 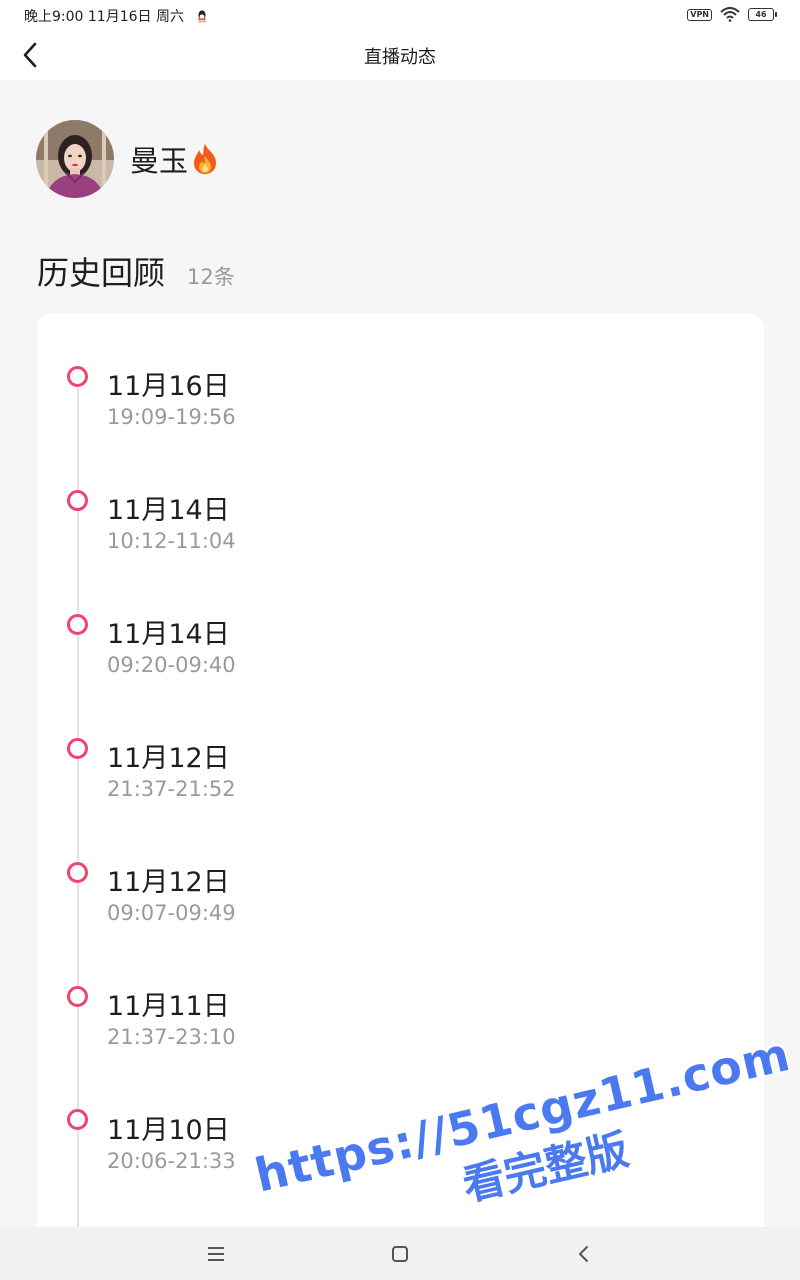 I want to click on item-time: 21:37-23:10, so click(x=171, y=1037).